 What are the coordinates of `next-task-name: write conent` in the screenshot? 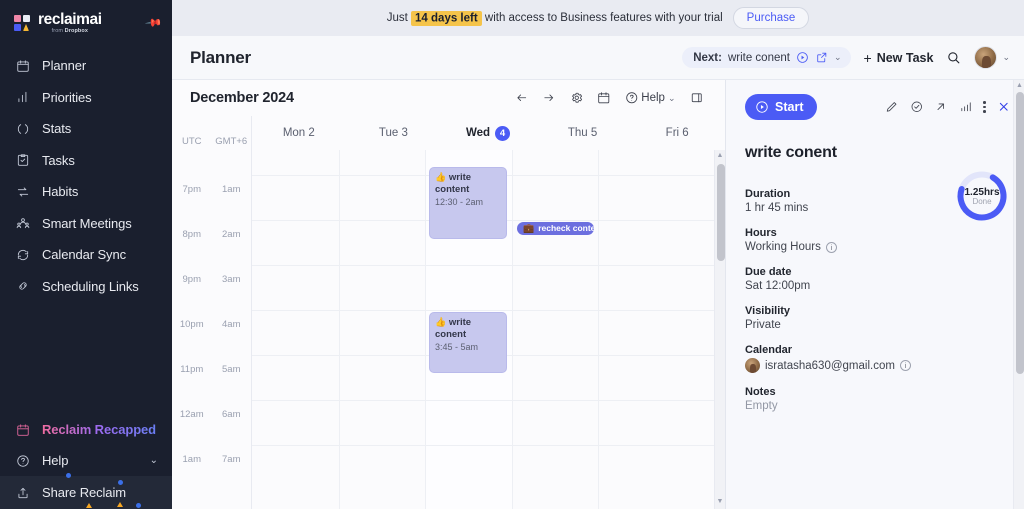 It's located at (758, 57).